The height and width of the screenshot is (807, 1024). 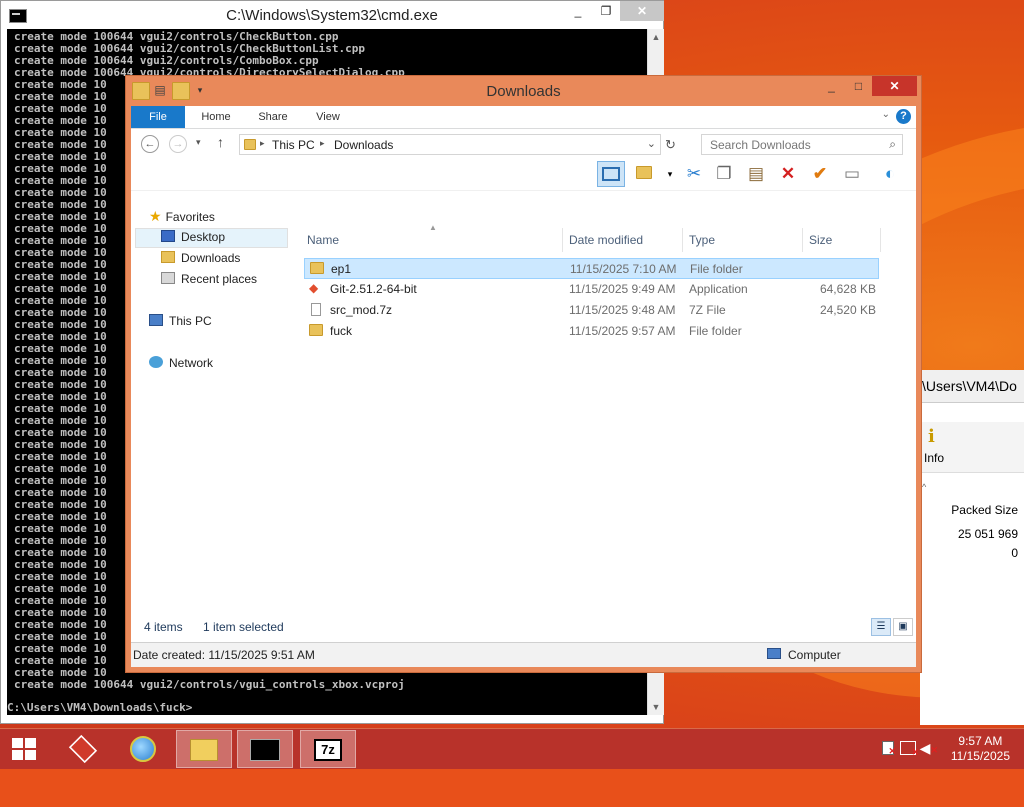 What do you see at coordinates (980, 749) in the screenshot?
I see `clock: 9:57 AM 11/15/2025` at bounding box center [980, 749].